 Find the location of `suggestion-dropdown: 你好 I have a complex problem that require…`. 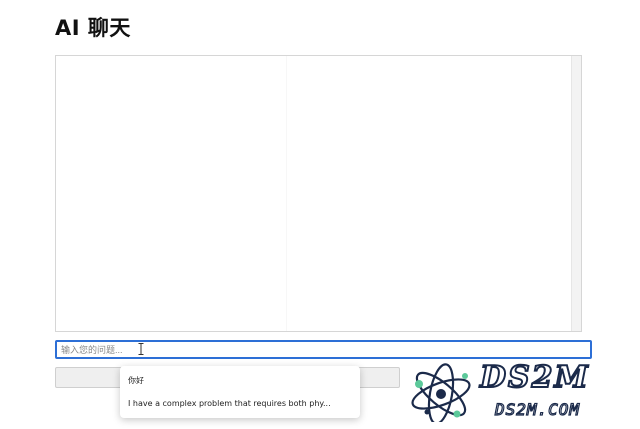

suggestion-dropdown: 你好 I have a complex problem that require… is located at coordinates (240, 392).